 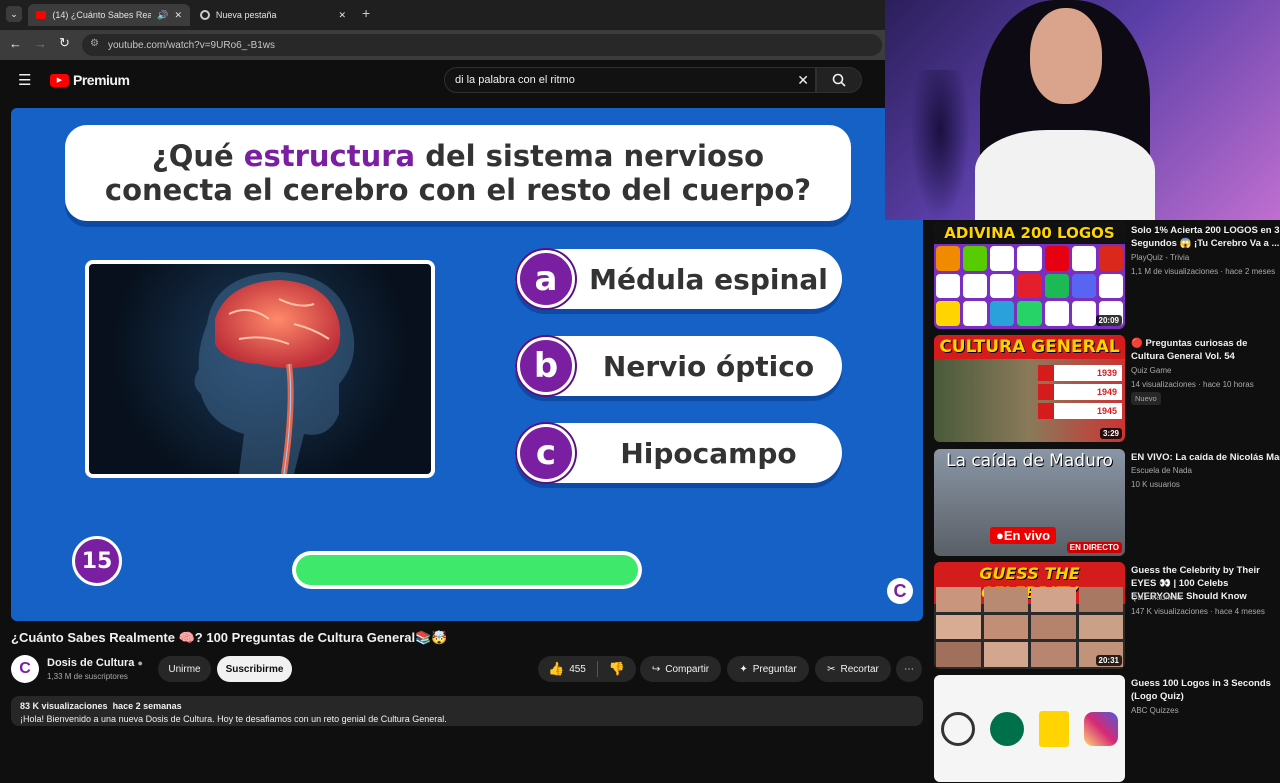 I want to click on subscribe-button: Suscribirme, so click(x=254, y=669).